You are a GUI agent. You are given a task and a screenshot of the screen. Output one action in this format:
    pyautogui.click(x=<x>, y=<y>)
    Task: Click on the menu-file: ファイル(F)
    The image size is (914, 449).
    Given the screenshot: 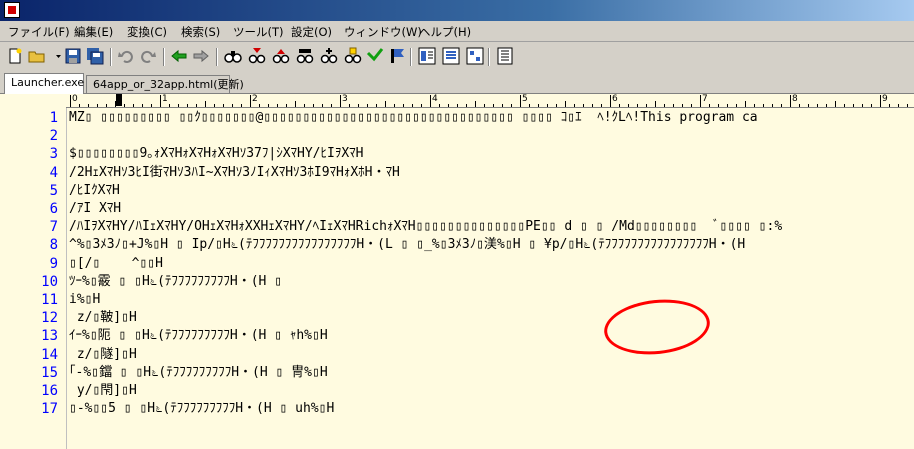 What is the action you would take?
    pyautogui.click(x=39, y=32)
    